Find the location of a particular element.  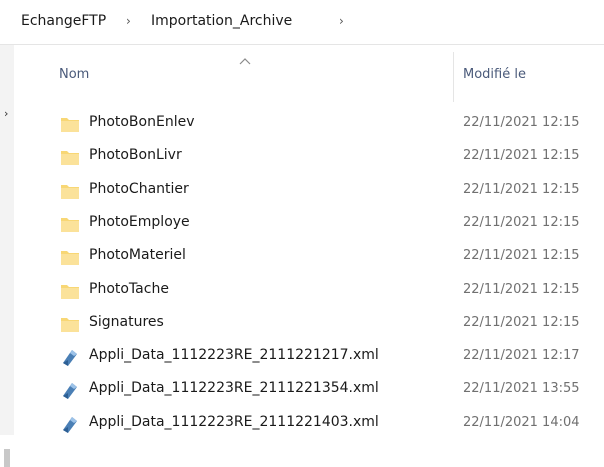

file-name: Signatures is located at coordinates (126, 321).